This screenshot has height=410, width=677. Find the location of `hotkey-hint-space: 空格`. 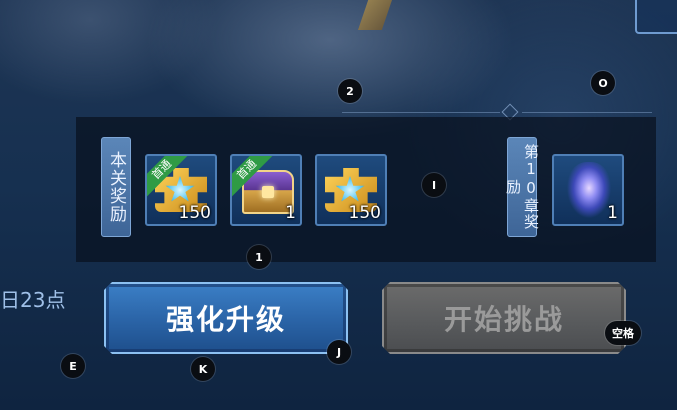

hotkey-hint-space: 空格 is located at coordinates (623, 333).